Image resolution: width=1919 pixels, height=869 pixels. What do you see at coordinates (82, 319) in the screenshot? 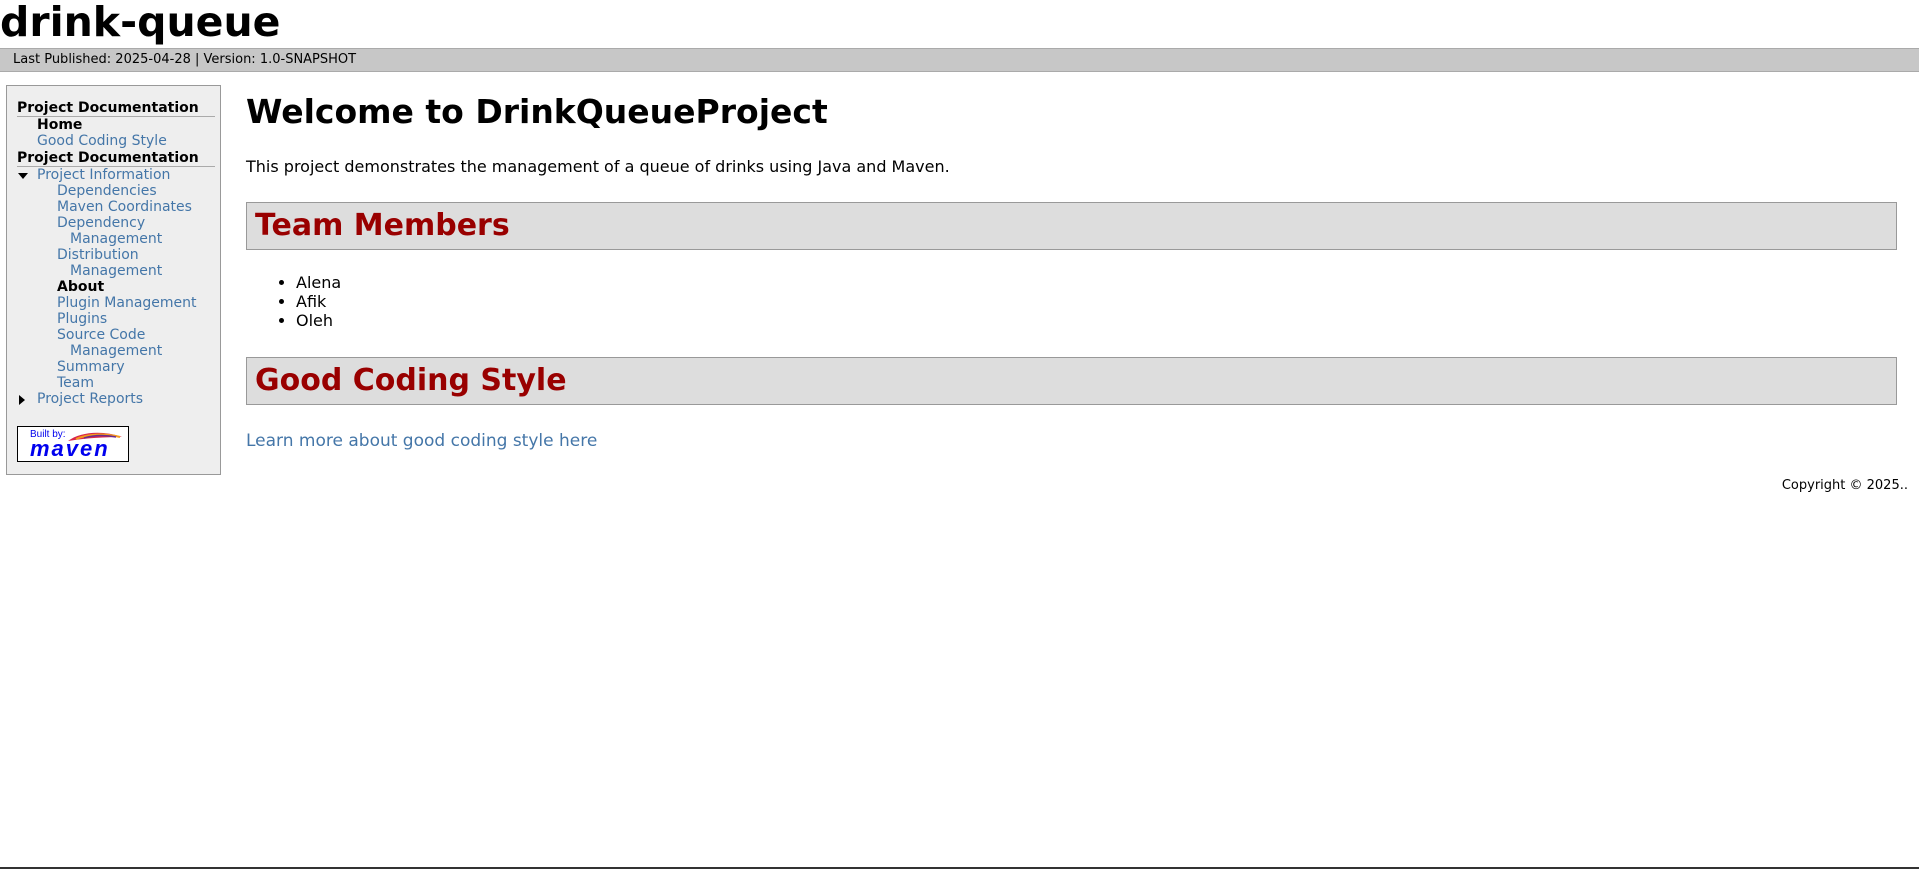
I see `nav-item-plugins: Plugins` at bounding box center [82, 319].